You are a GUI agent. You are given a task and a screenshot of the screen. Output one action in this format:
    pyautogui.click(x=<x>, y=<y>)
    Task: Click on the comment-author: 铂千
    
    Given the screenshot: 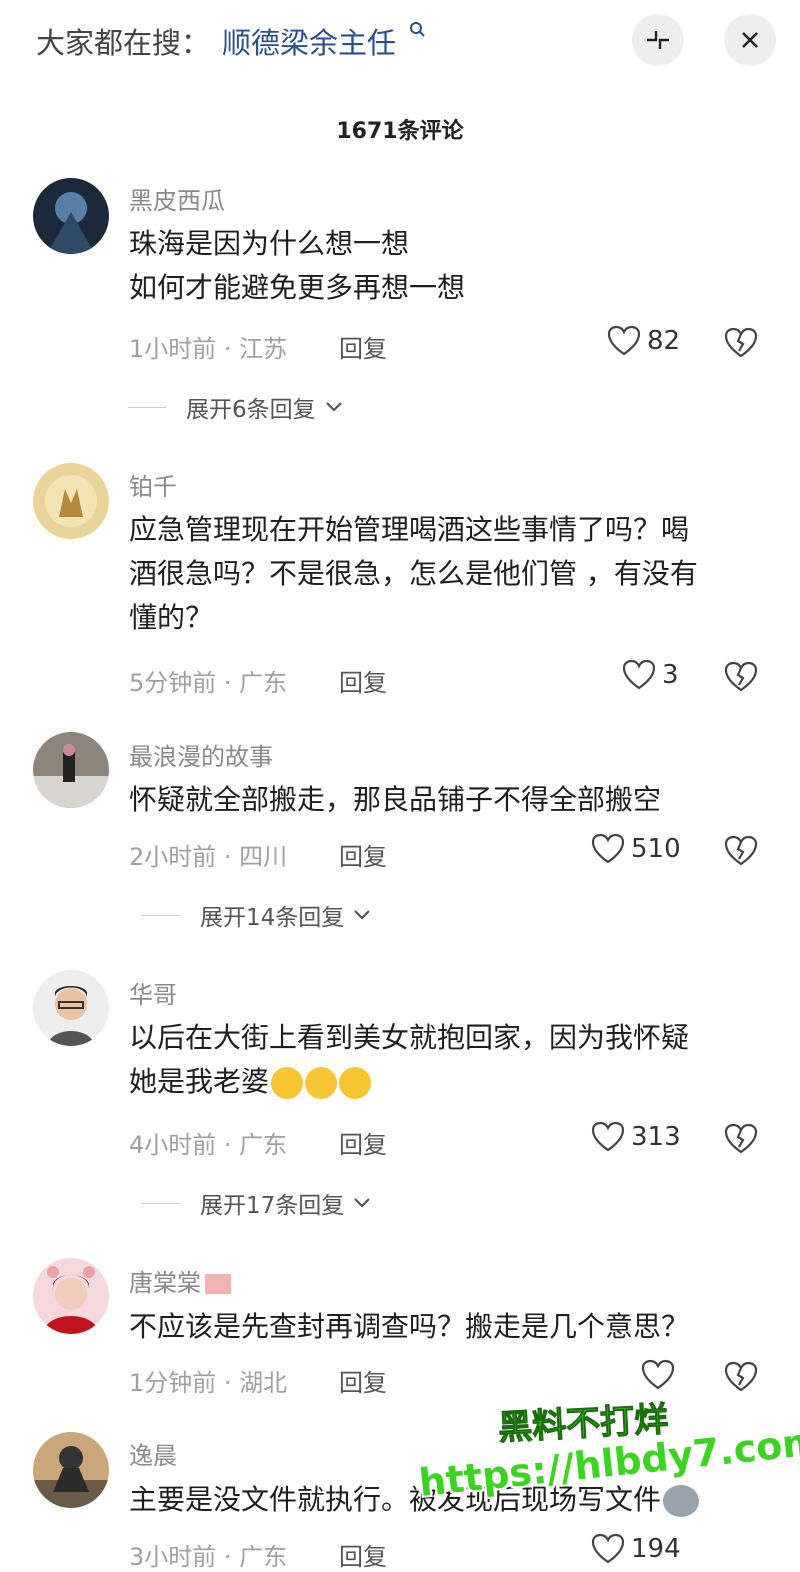 What is the action you would take?
    pyautogui.click(x=153, y=484)
    